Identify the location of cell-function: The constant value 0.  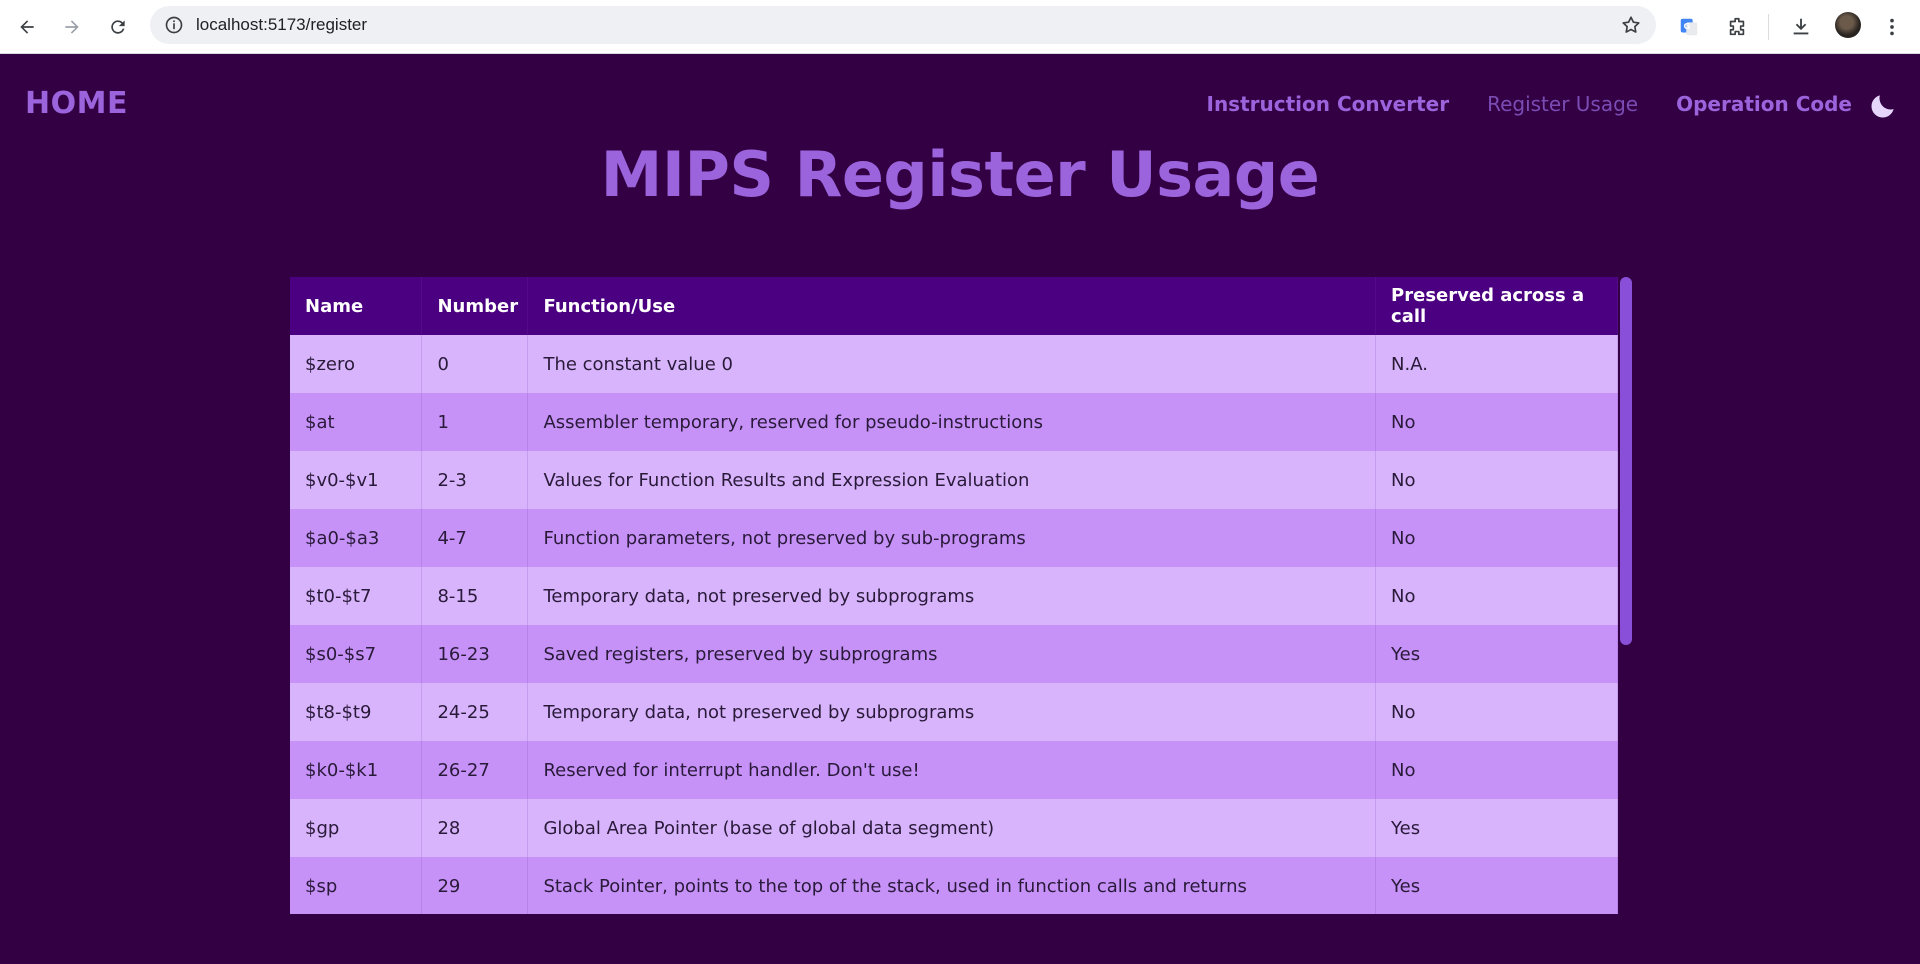
(952, 364).